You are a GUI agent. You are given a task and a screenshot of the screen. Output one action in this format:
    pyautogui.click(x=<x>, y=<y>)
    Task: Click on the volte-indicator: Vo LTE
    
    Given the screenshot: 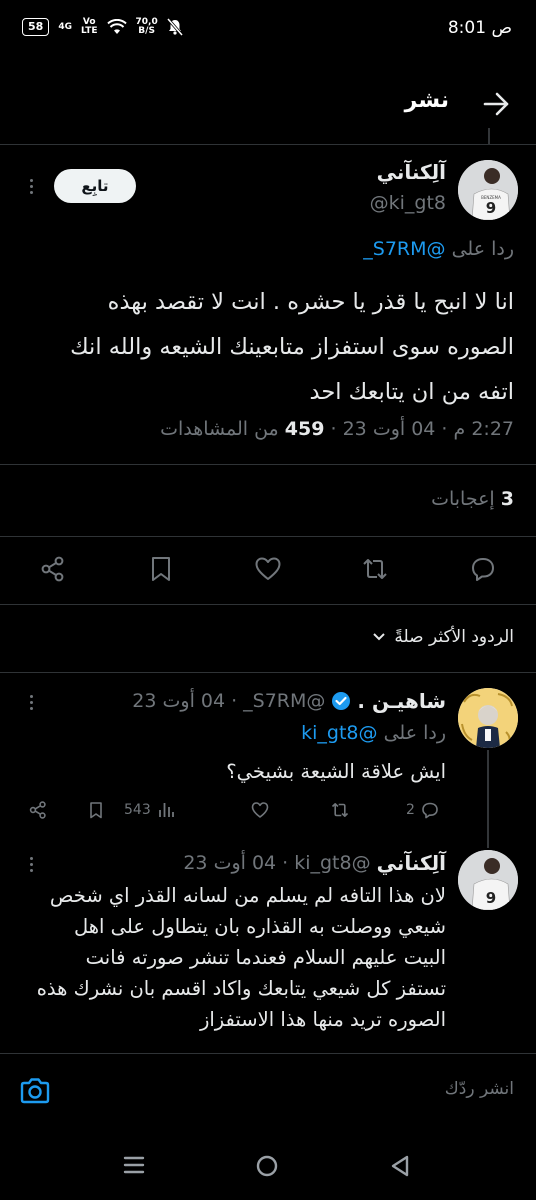 What is the action you would take?
    pyautogui.click(x=89, y=26)
    